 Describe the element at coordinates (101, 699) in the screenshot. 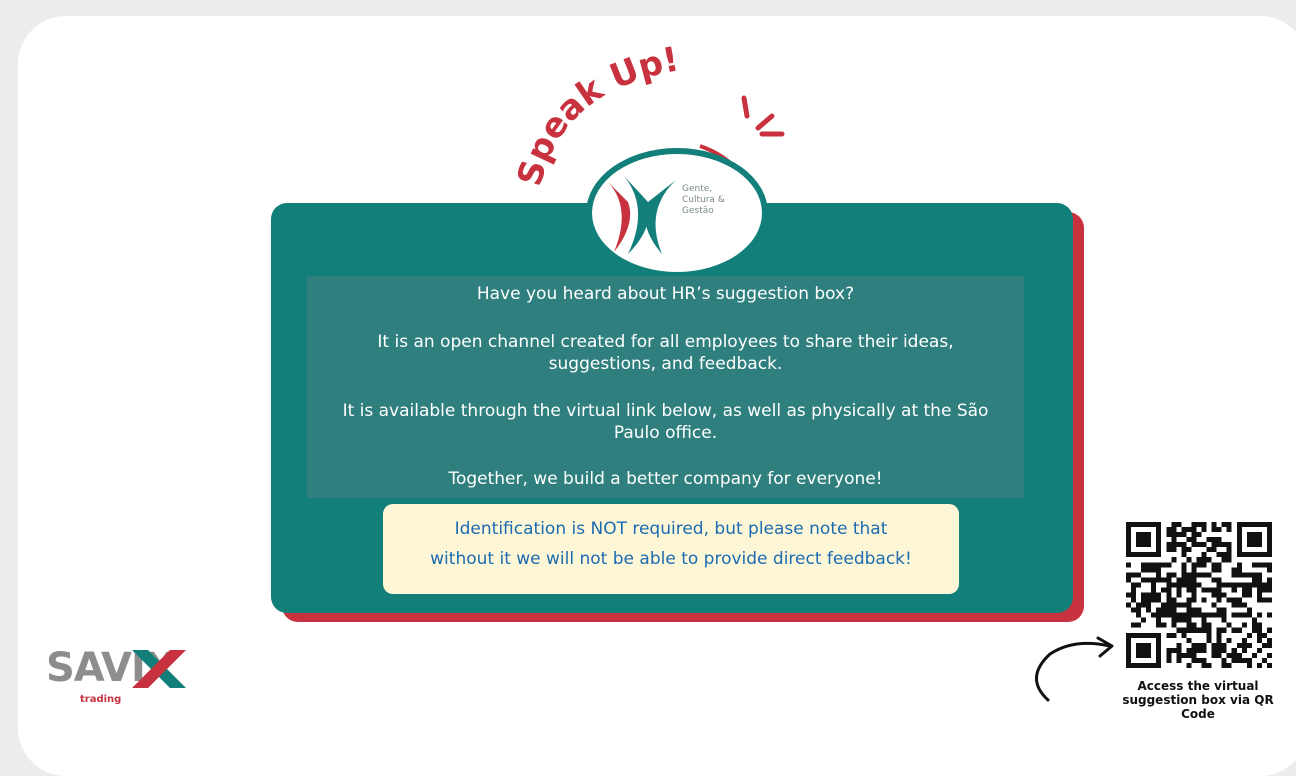

I see `brand-subtitle: trading` at that location.